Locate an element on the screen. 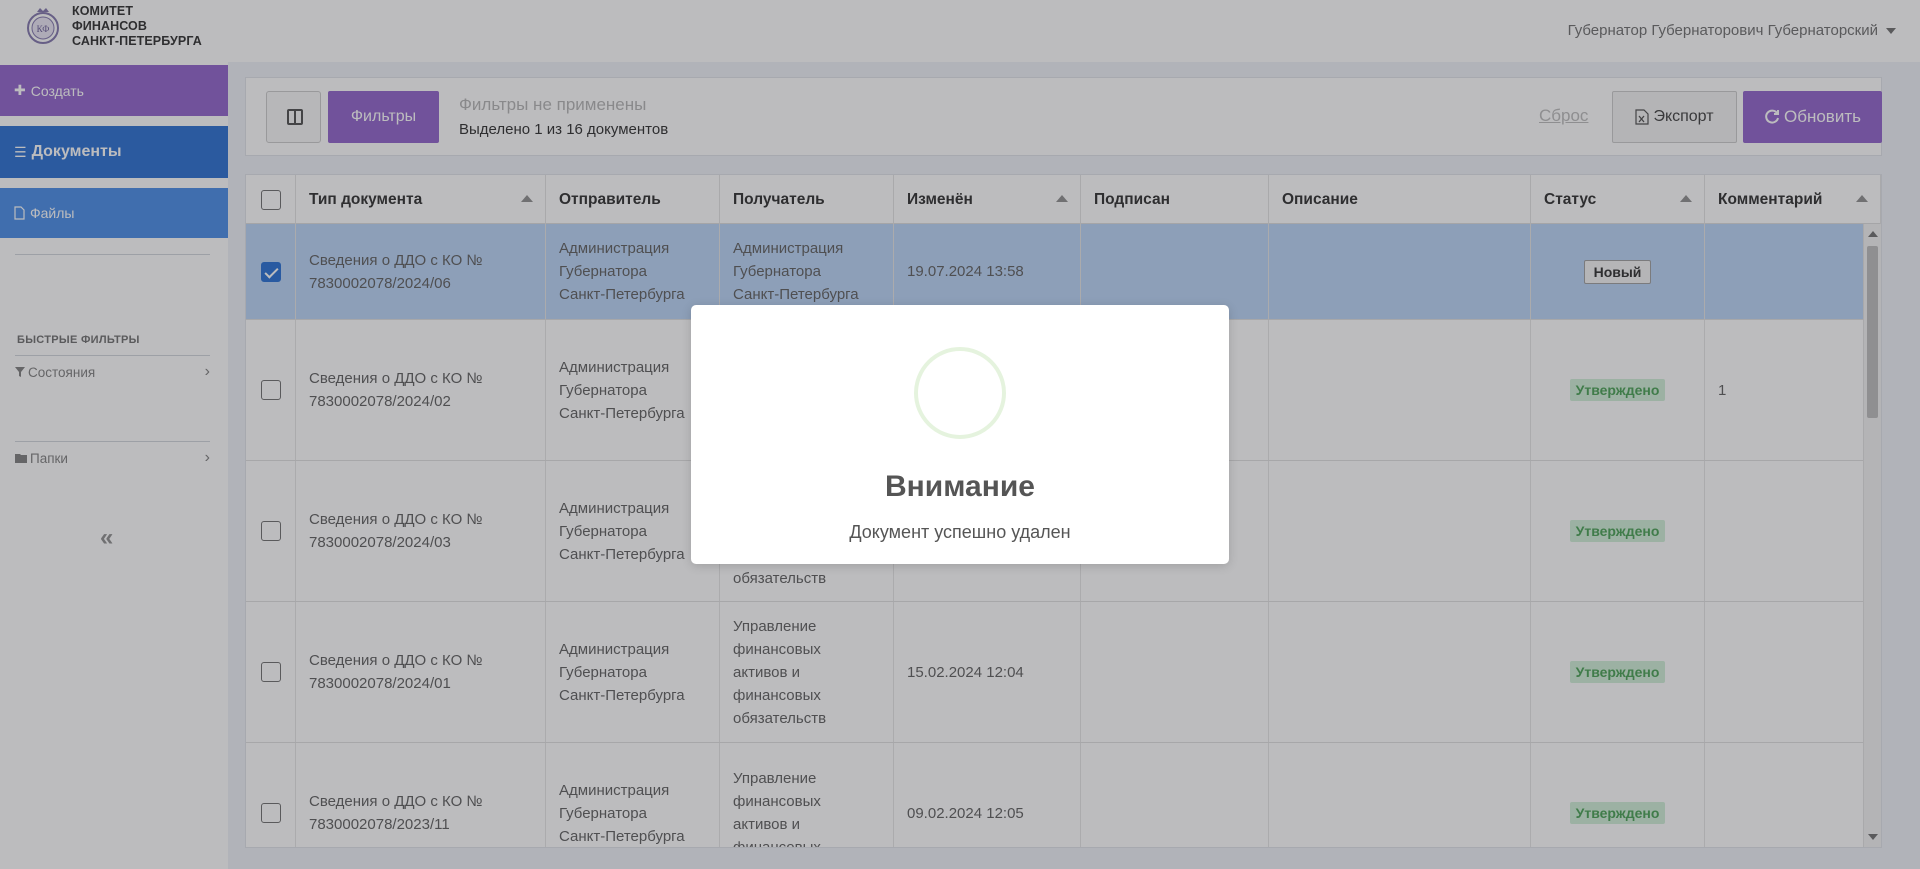  alert-dialog: Внимание Документ успешно удален is located at coordinates (960, 434).